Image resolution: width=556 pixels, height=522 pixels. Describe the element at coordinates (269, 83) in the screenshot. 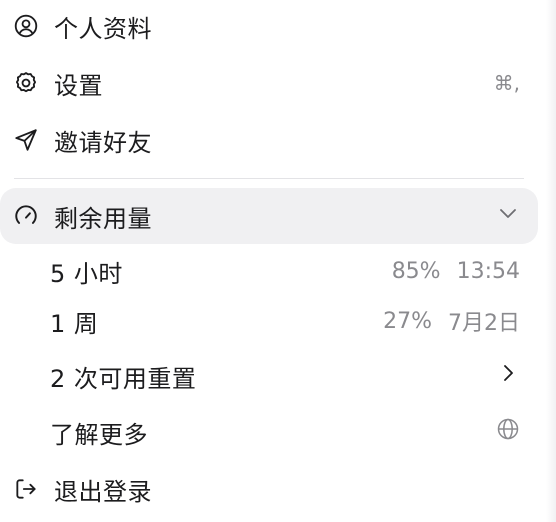

I see `settings-menu-item: 设置 ⌘,` at that location.